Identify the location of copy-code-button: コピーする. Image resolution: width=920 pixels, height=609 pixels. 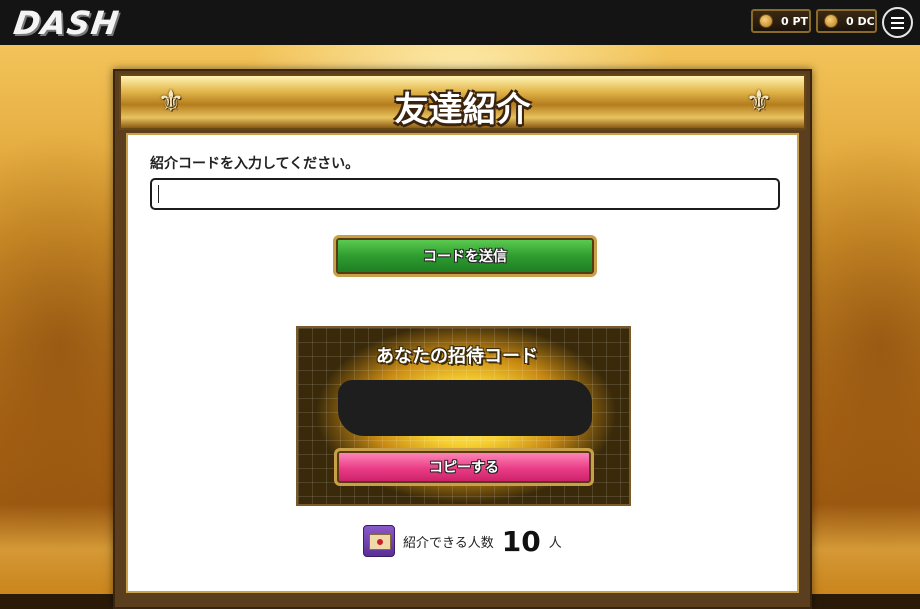
(464, 467).